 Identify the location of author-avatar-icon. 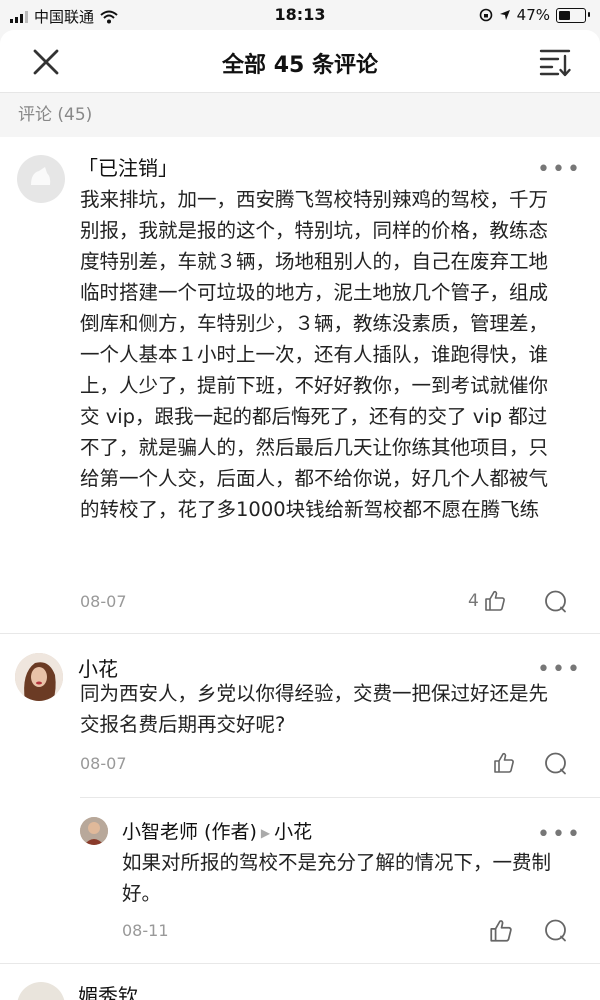
(94, 831).